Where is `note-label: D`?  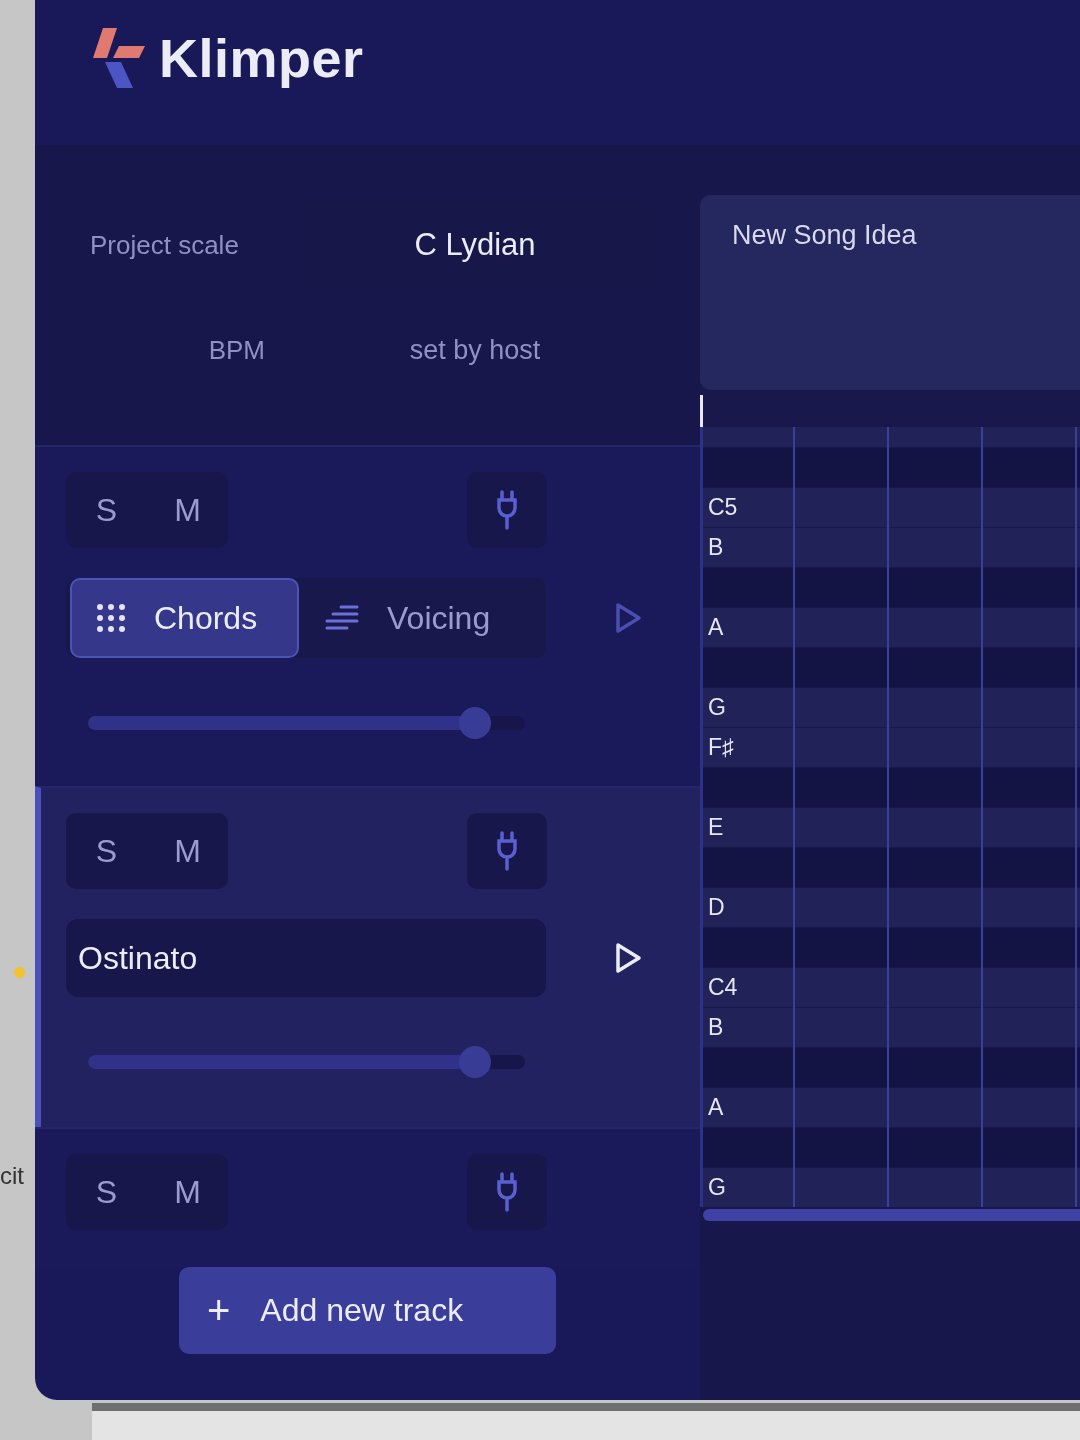 note-label: D is located at coordinates (716, 907).